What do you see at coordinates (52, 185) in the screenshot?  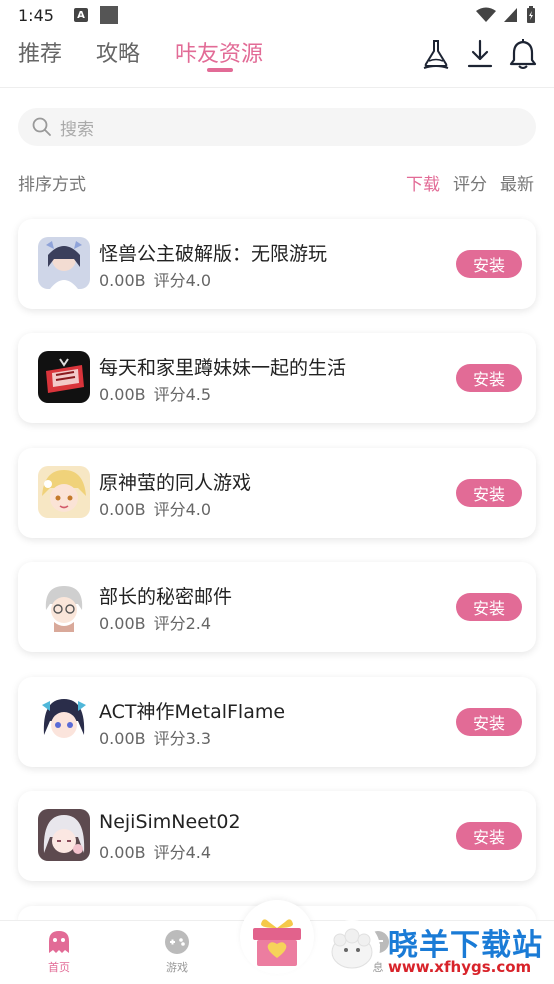 I see `sort-label: 排序方式` at bounding box center [52, 185].